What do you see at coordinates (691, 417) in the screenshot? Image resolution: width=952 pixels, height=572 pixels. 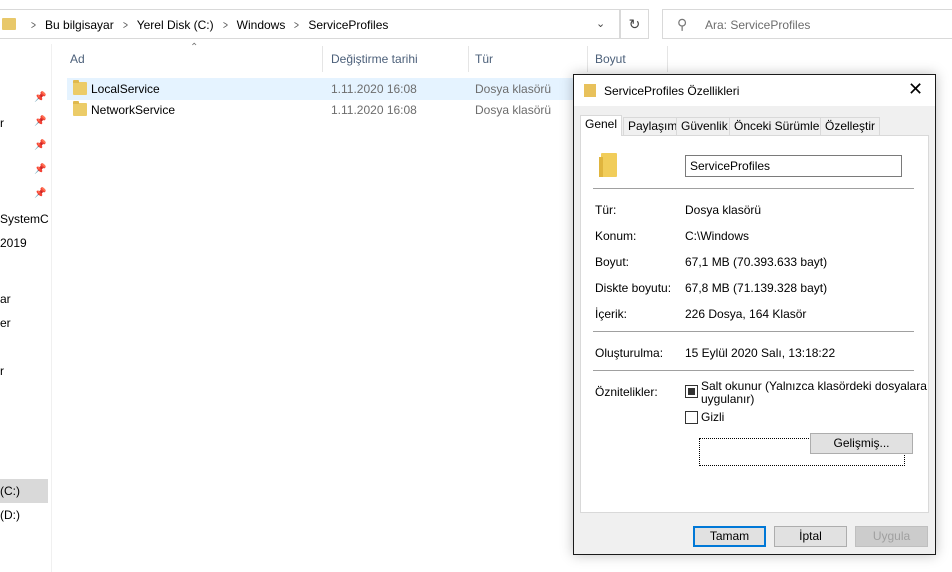 I see `hidden-checkbox` at bounding box center [691, 417].